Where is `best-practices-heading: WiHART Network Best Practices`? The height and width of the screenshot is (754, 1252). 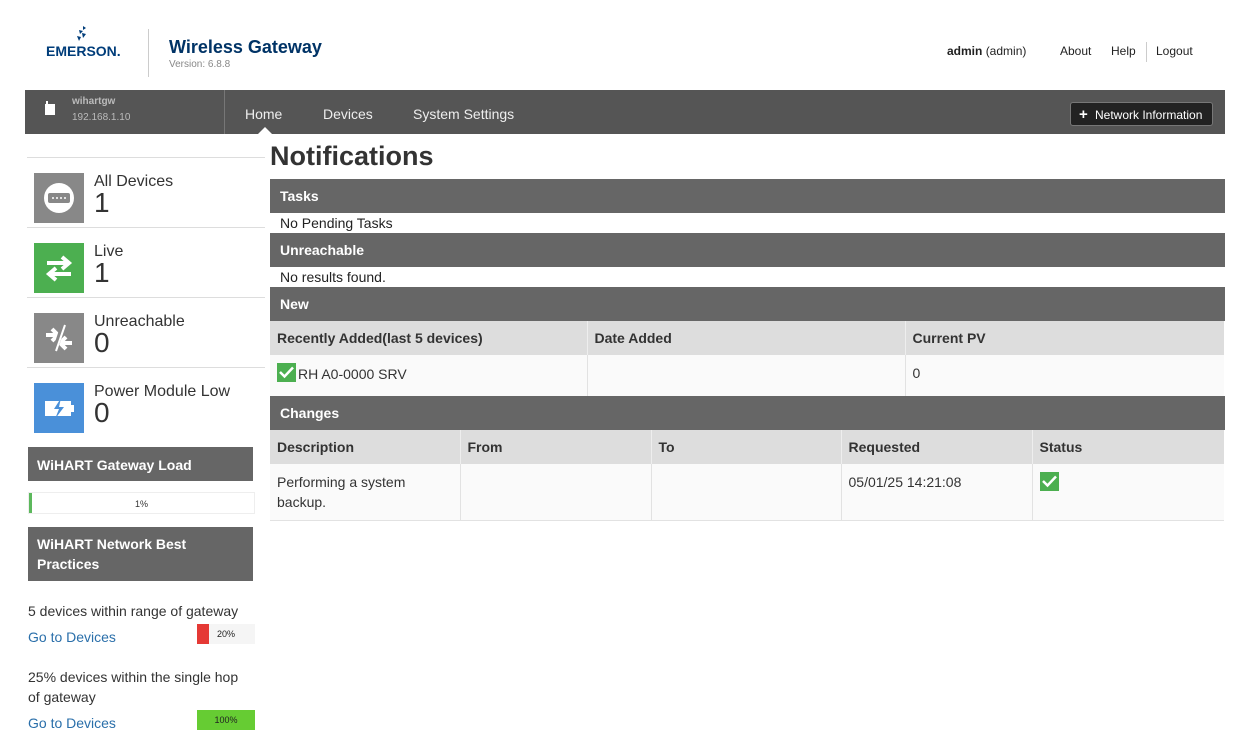 best-practices-heading: WiHART Network Best Practices is located at coordinates (140, 554).